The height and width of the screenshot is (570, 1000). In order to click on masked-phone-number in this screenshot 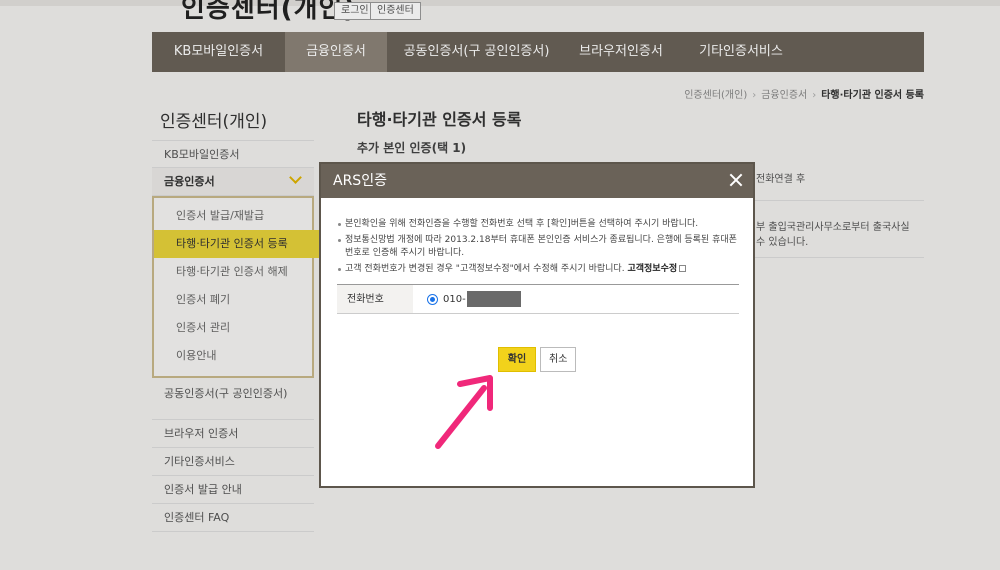, I will do `click(493, 299)`.